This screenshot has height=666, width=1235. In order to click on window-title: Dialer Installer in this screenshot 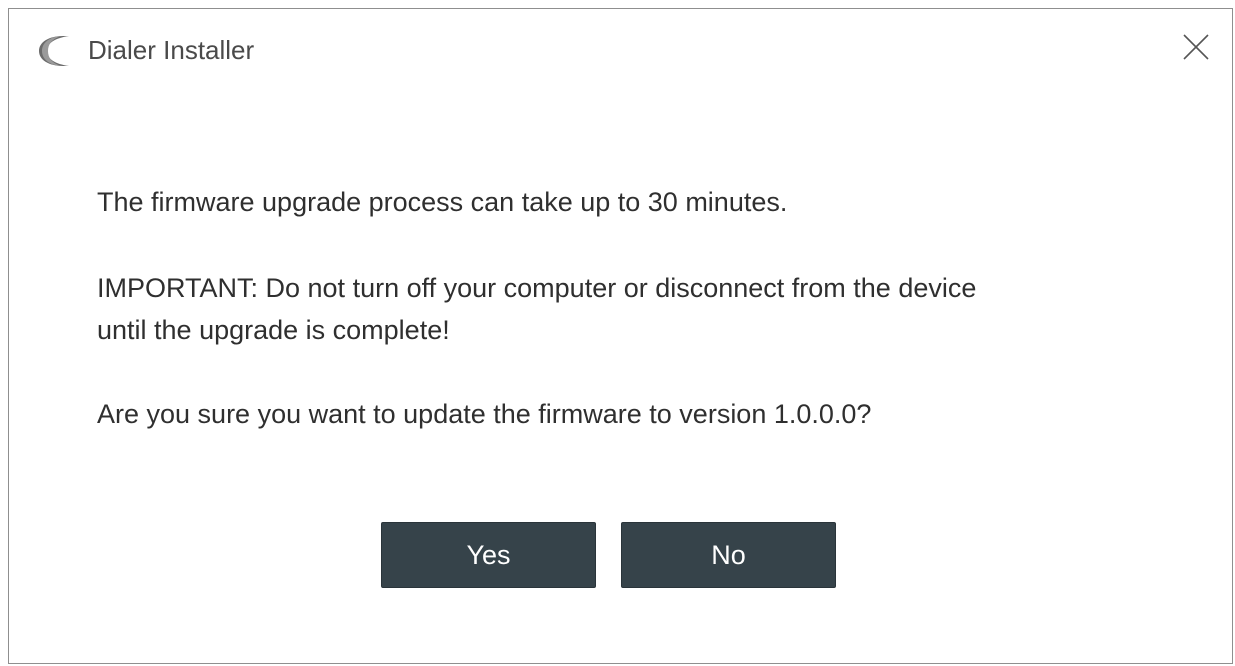, I will do `click(171, 50)`.